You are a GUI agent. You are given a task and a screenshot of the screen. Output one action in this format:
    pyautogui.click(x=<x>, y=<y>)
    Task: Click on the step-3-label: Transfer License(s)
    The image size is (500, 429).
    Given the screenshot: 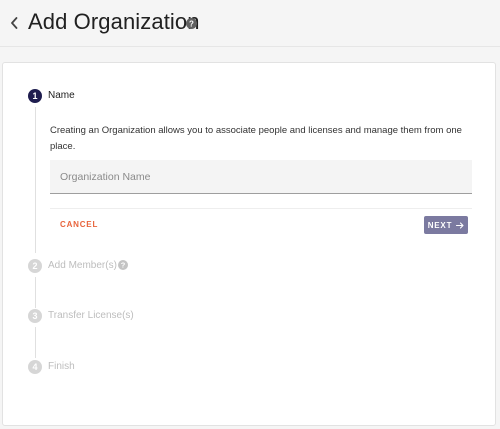 What is the action you would take?
    pyautogui.click(x=91, y=315)
    